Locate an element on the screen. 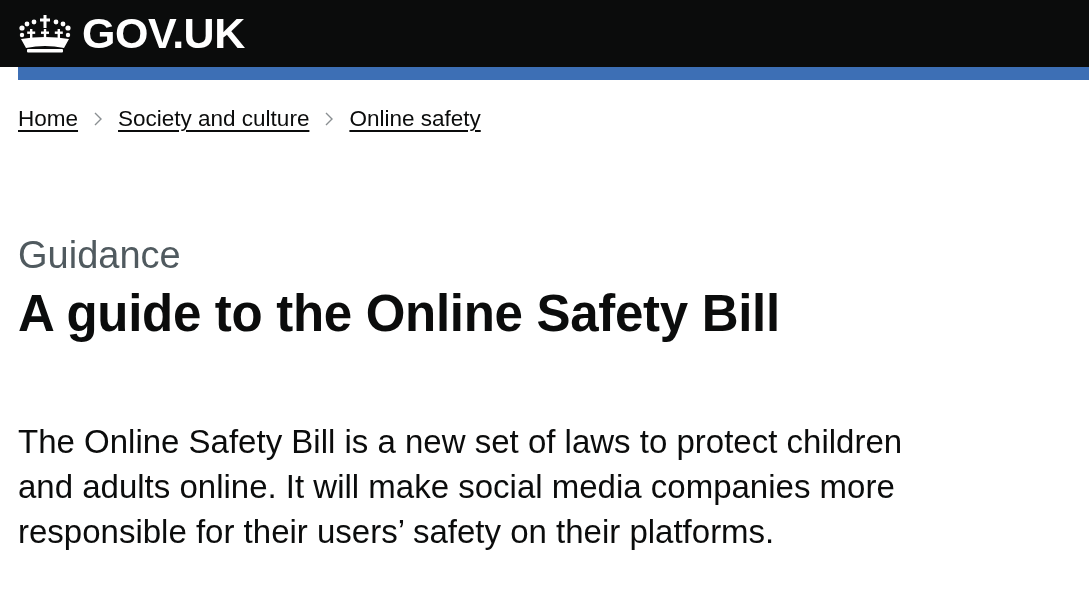 The width and height of the screenshot is (1089, 607). breadcrumb-link: Society and culture is located at coordinates (214, 119).